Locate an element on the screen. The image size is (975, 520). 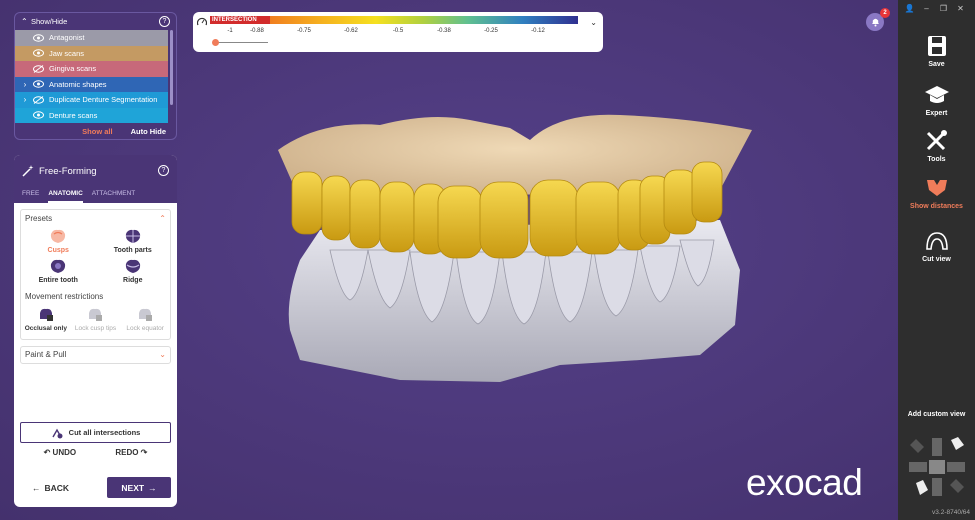
restriction-lock-equator: Lock equator is located at coordinates (145, 319).